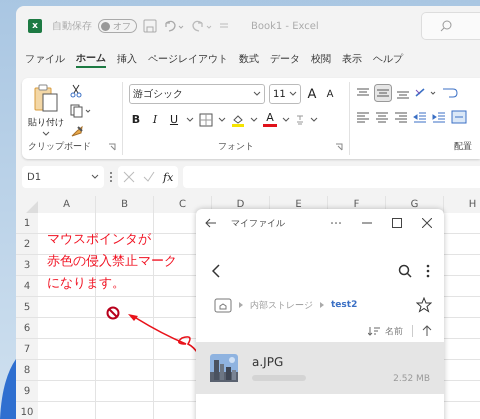 The image size is (480, 419). I want to click on home-folder-icon, so click(223, 305).